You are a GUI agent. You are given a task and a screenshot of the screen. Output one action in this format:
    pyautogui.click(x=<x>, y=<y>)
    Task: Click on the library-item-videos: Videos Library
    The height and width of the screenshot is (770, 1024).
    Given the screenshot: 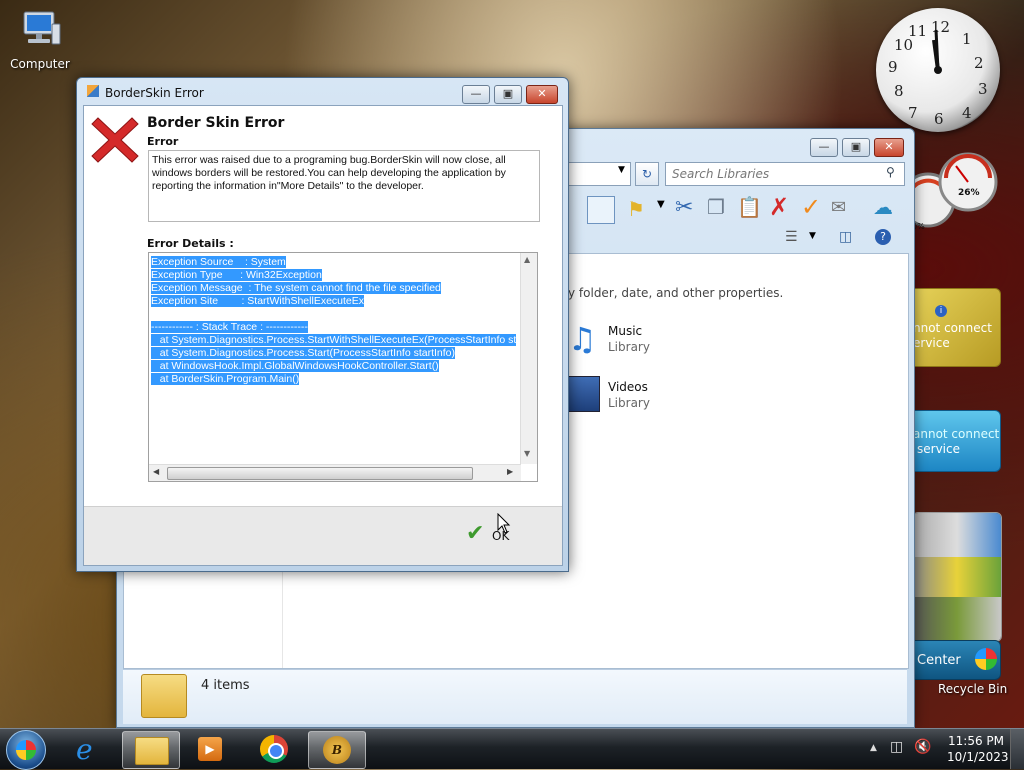 What is the action you would take?
    pyautogui.click(x=638, y=398)
    